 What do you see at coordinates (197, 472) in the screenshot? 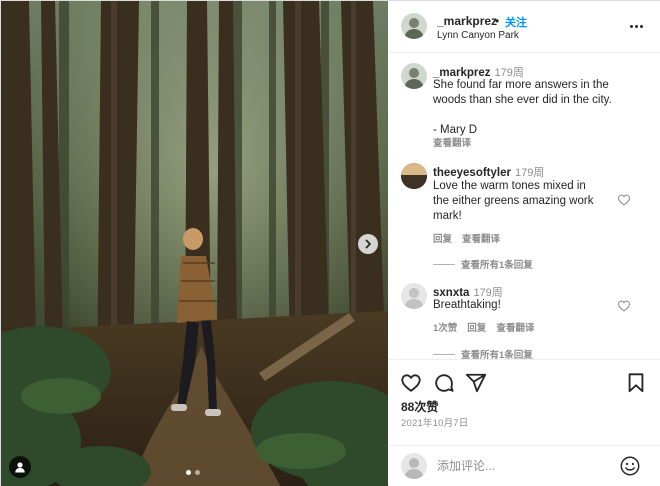
I see `carousel-dot` at bounding box center [197, 472].